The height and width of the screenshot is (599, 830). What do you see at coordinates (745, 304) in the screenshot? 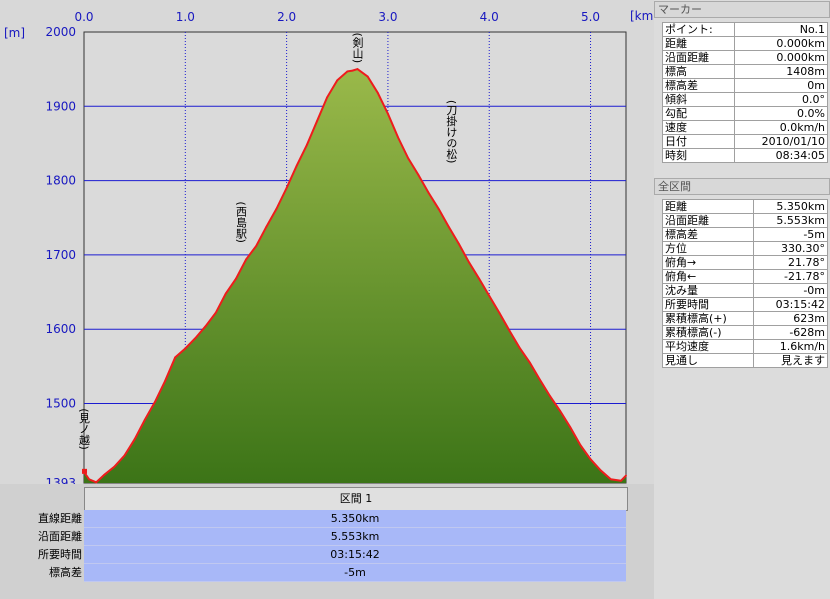
I see `section-row: 所要時間 03:15:42` at bounding box center [745, 304].